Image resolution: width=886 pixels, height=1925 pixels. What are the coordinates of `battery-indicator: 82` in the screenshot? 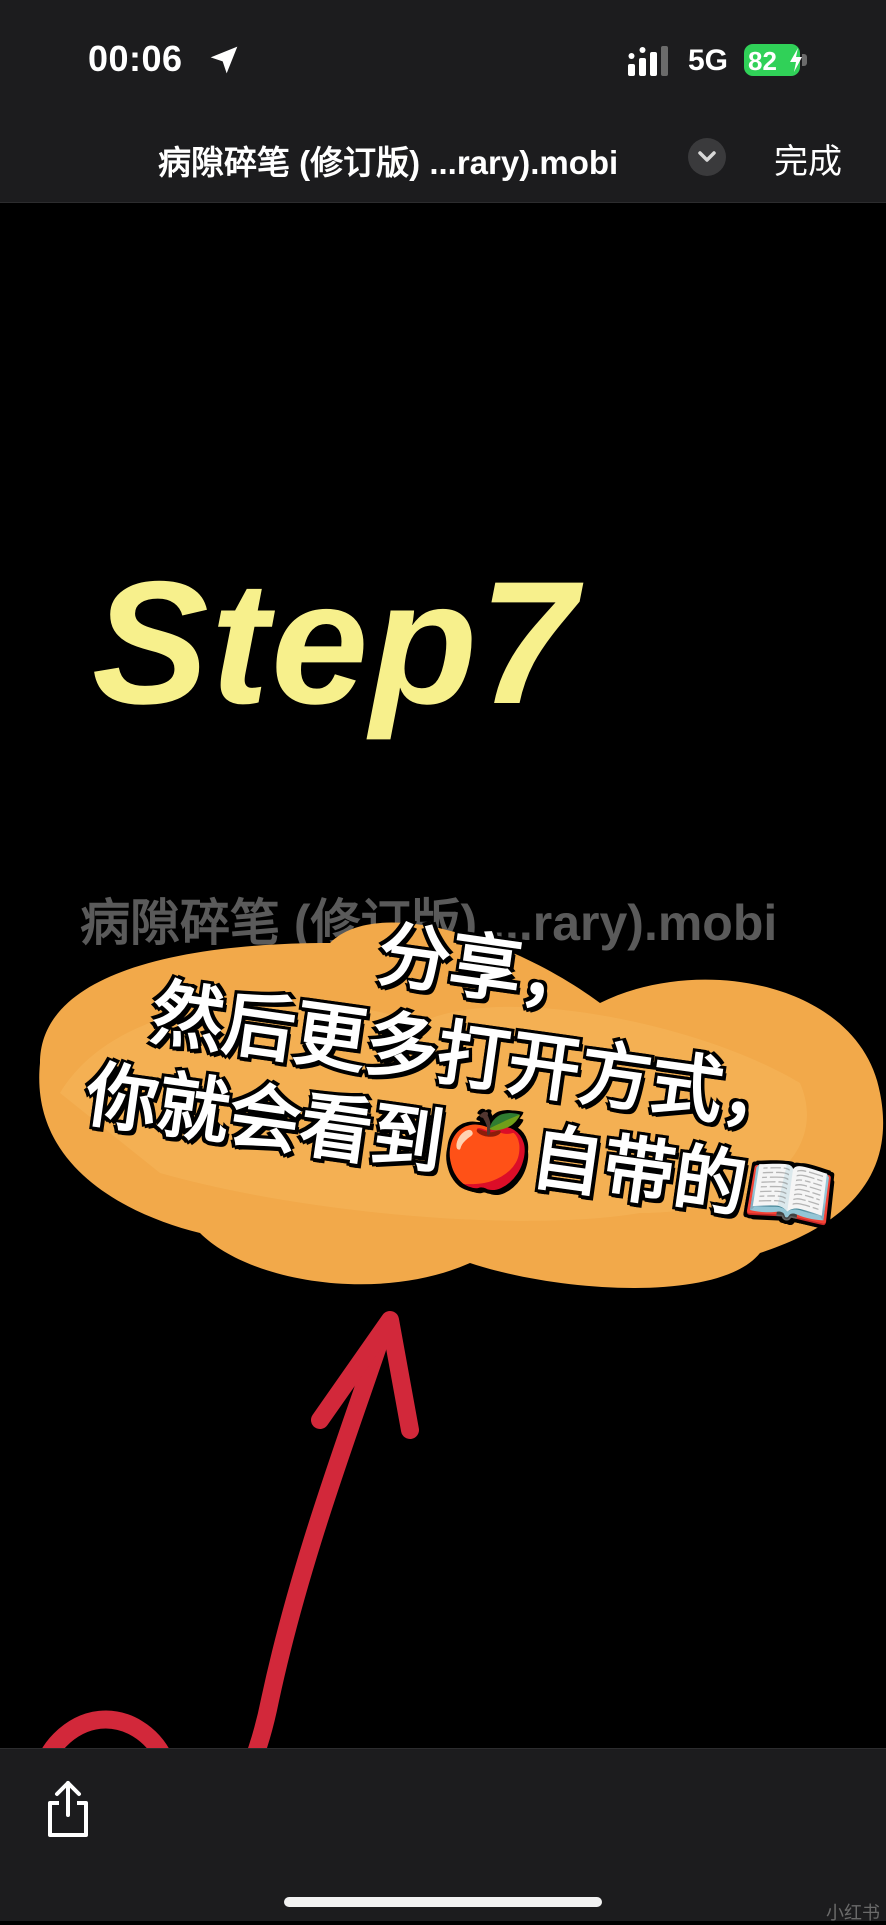 It's located at (776, 60).